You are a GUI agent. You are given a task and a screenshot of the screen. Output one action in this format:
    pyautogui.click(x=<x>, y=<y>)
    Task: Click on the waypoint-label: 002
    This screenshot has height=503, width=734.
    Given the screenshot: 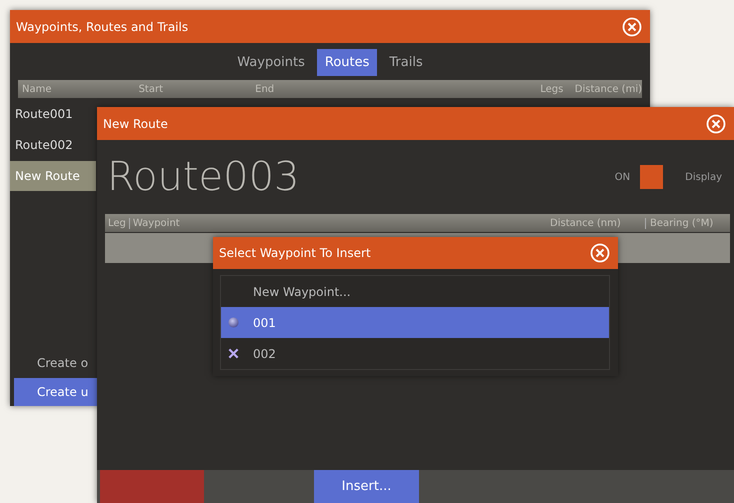 What is the action you would take?
    pyautogui.click(x=264, y=353)
    